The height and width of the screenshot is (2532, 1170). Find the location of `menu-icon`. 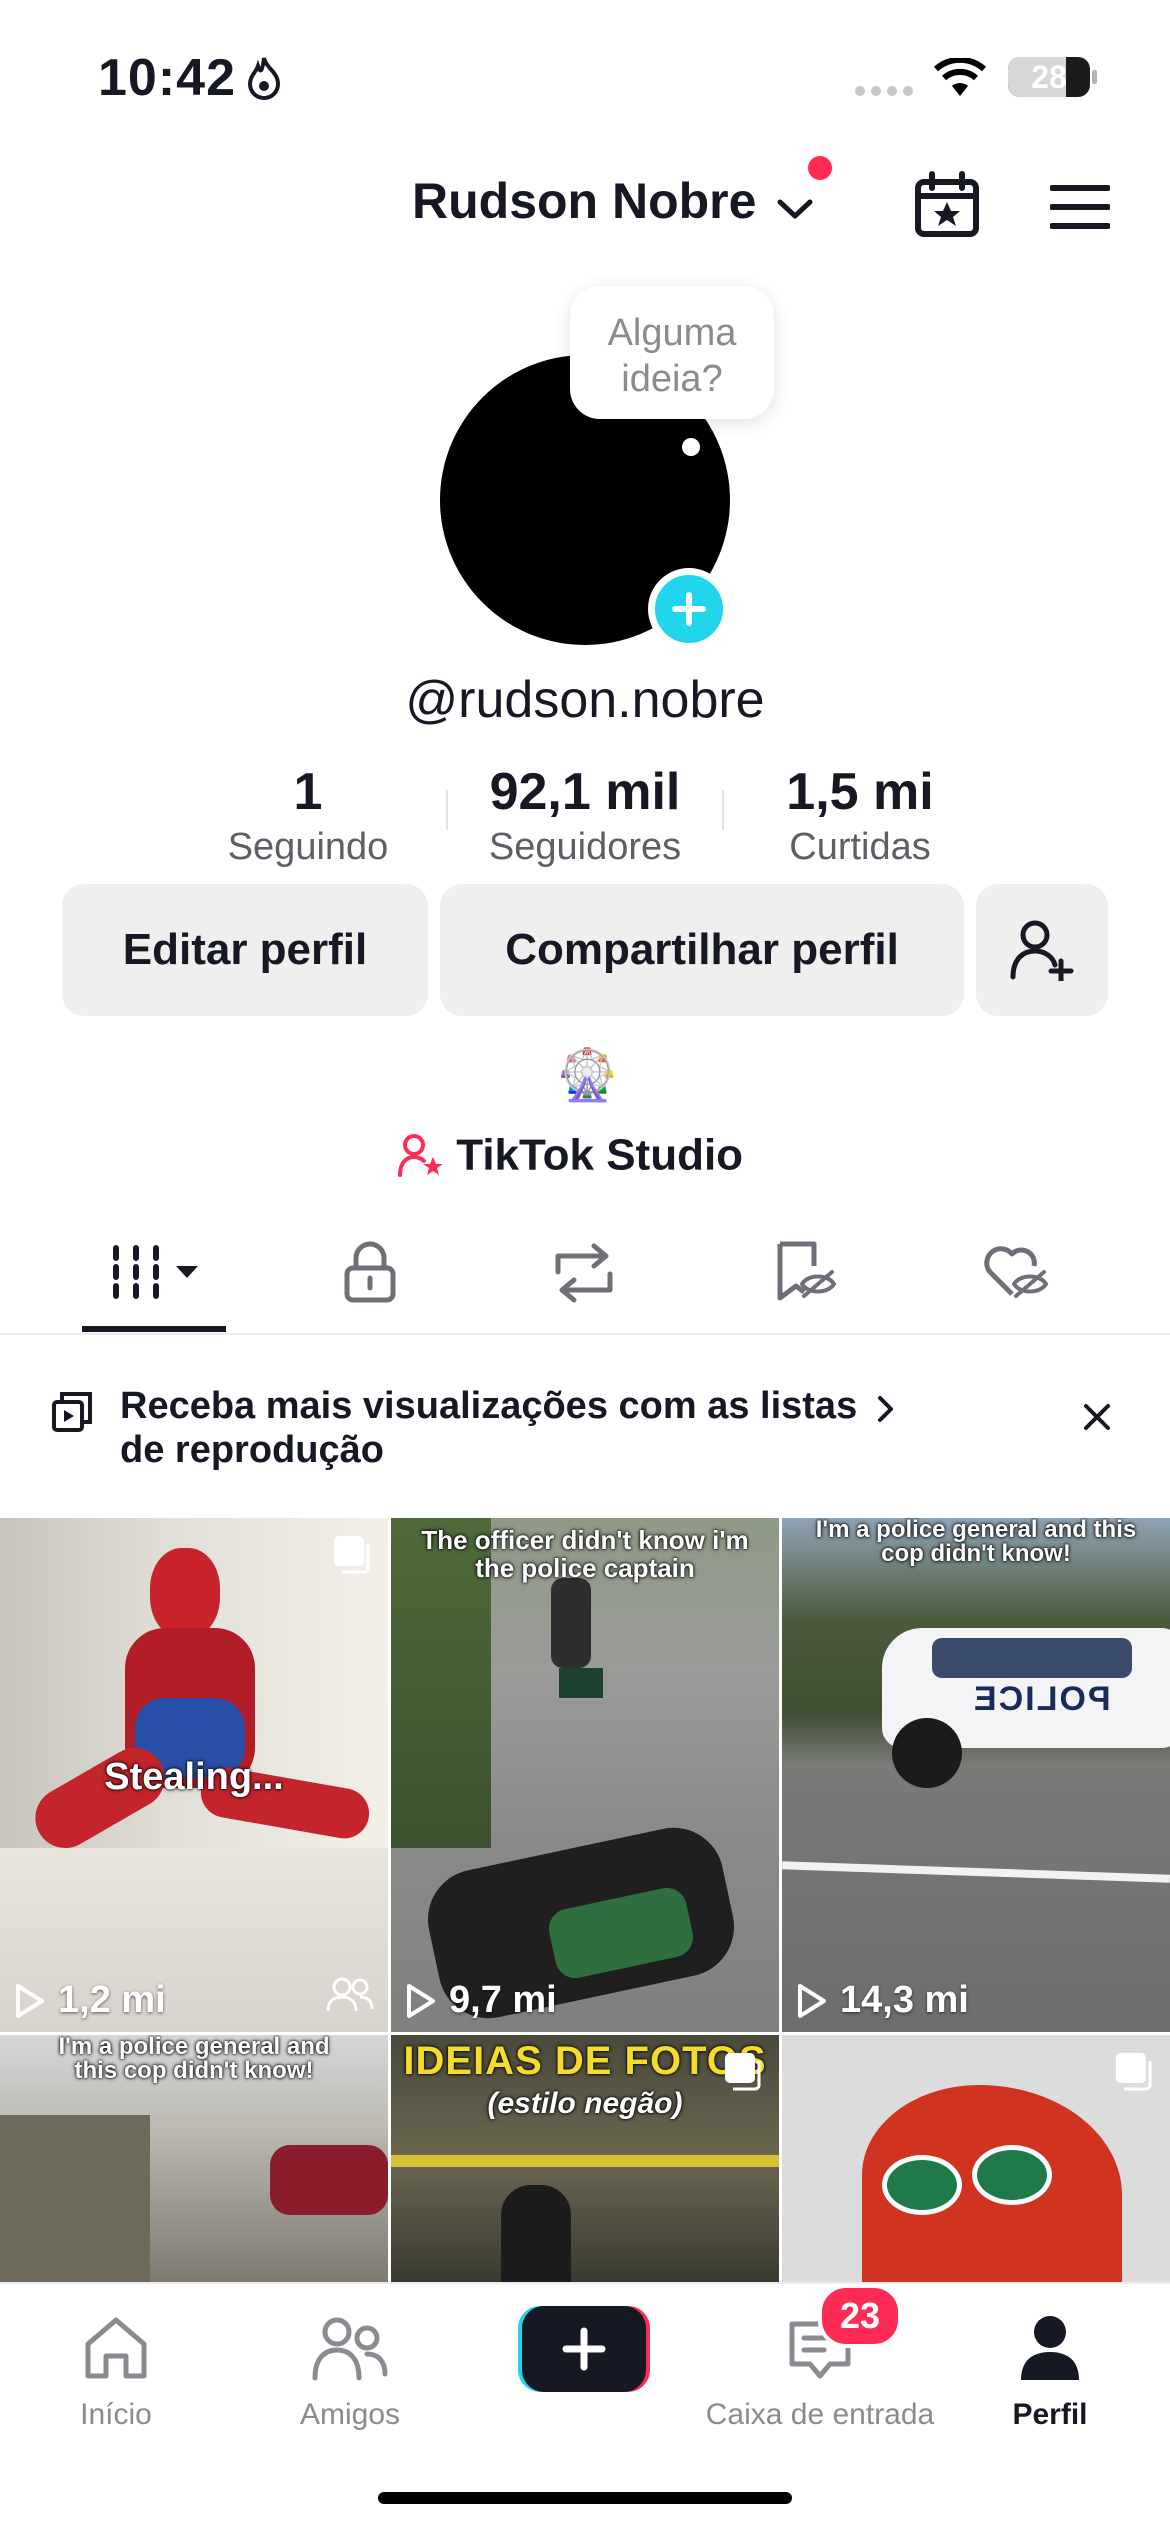

menu-icon is located at coordinates (1080, 209).